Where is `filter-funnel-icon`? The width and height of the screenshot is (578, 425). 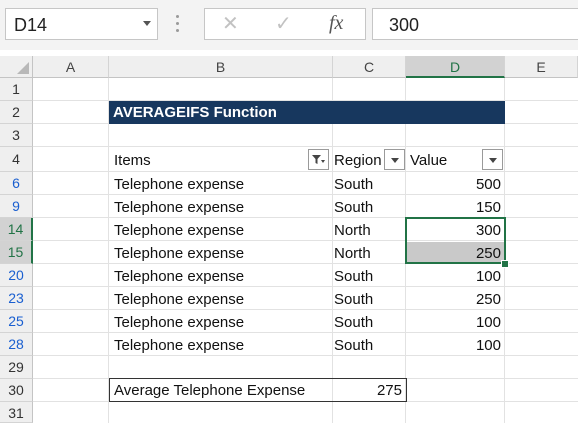 filter-funnel-icon is located at coordinates (318, 159).